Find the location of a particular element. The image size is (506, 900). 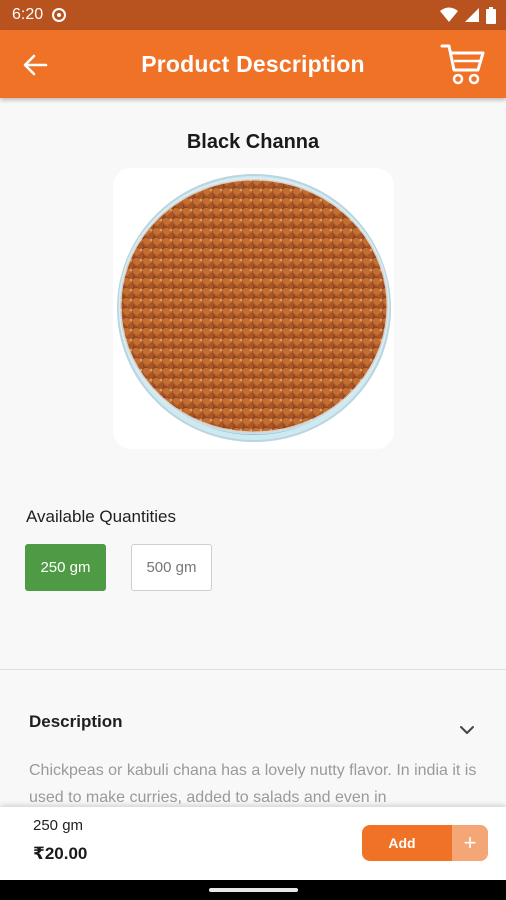

selected-variant: 250 gm is located at coordinates (58, 825).